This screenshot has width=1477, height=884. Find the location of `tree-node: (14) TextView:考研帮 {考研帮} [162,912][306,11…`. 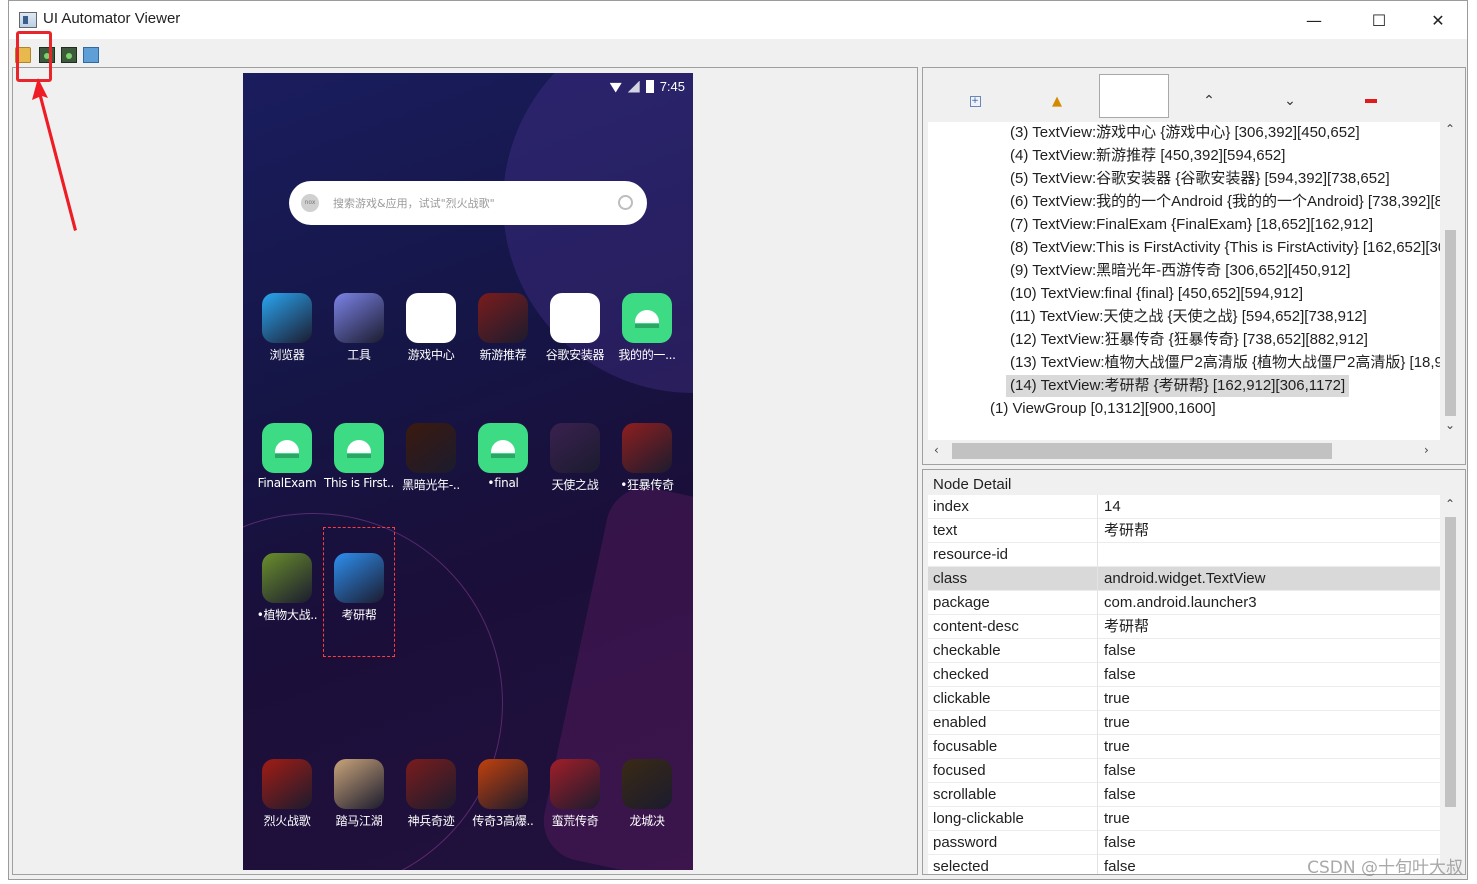

tree-node: (14) TextView:考研帮 {考研帮} [162,912][306,11… is located at coordinates (1178, 386).